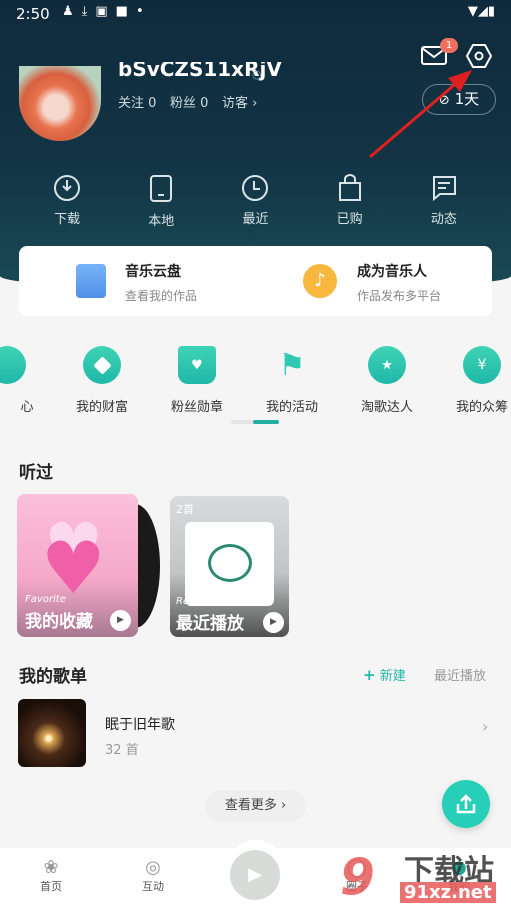 This screenshot has width=511, height=908. I want to click on heart-badge-icon: ♥, so click(197, 365).